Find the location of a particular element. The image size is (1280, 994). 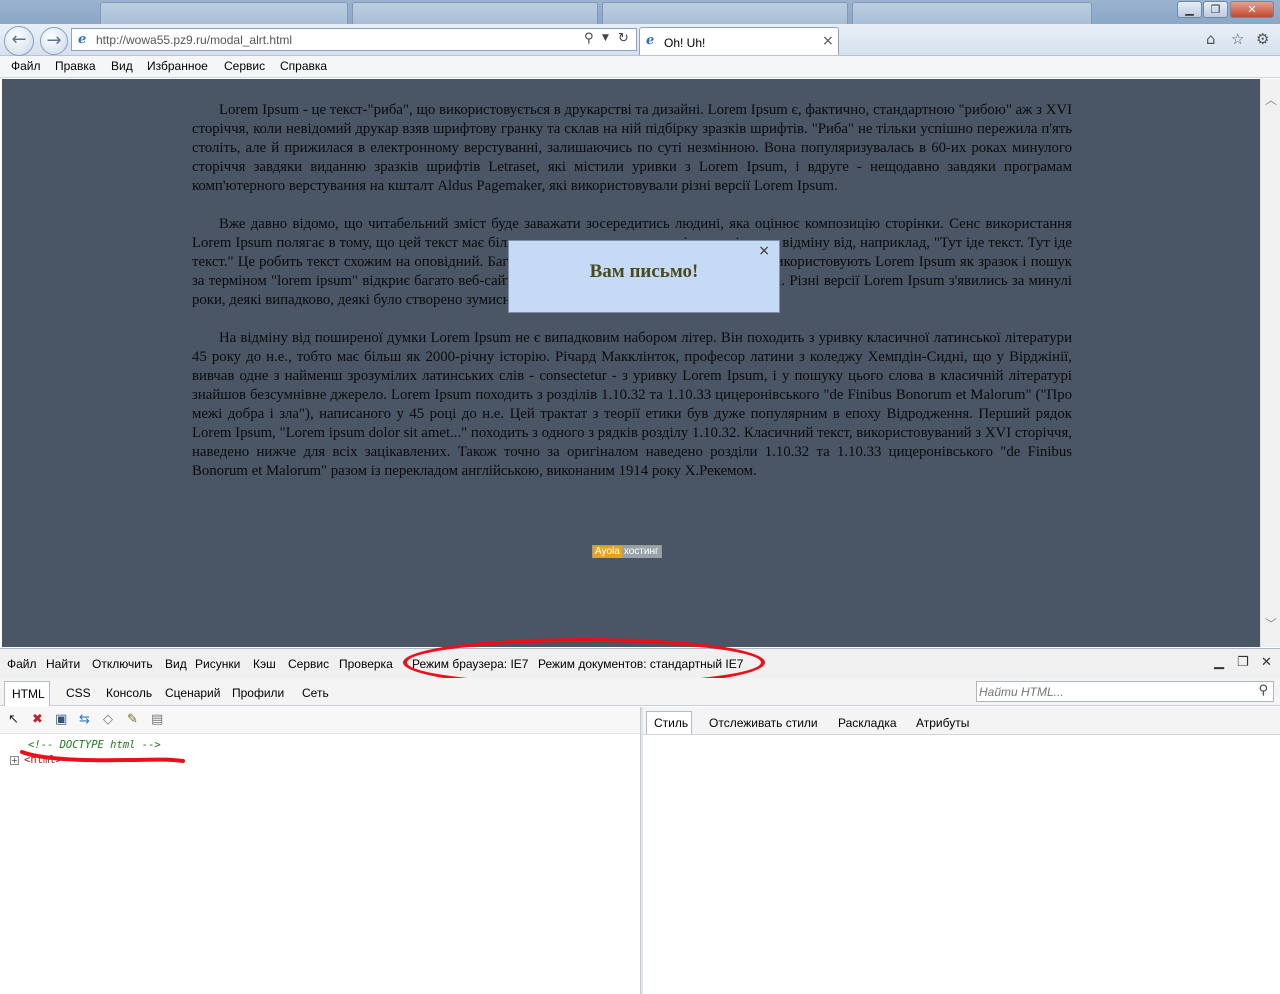

devtools-menu-tools: Сервис is located at coordinates (308, 664).